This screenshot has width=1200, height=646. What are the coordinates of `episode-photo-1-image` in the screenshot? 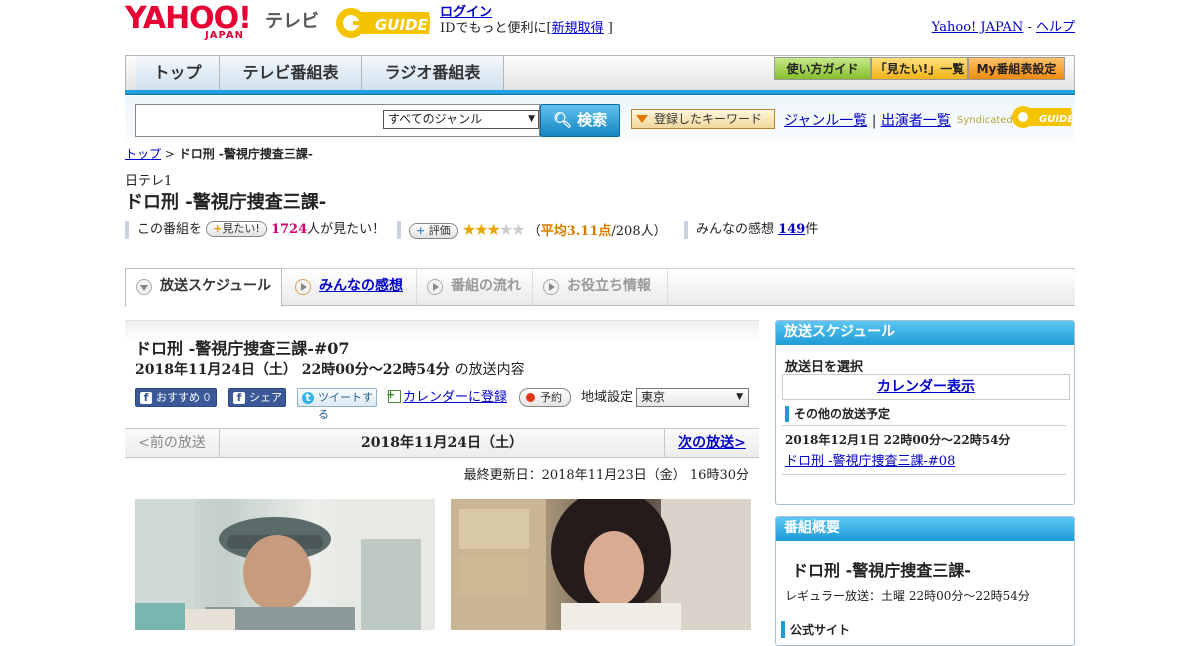 It's located at (285, 564).